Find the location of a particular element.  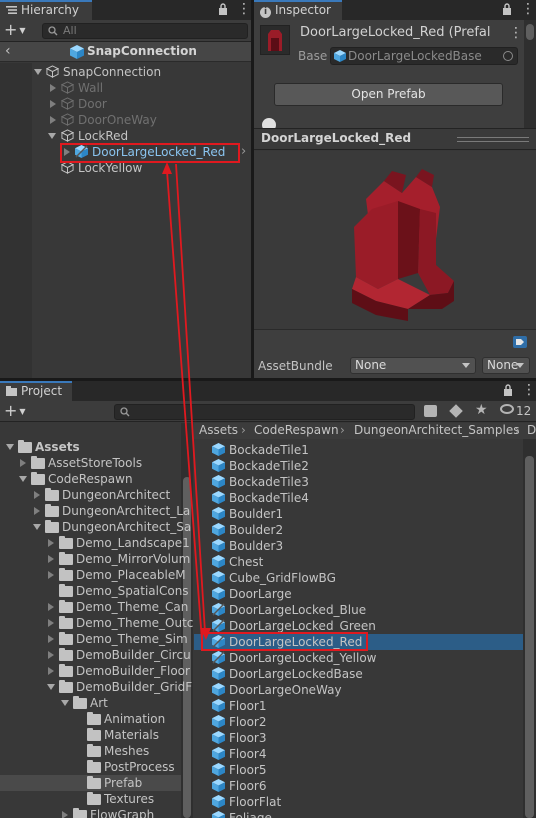

tree-item-door: Door is located at coordinates (125, 104).